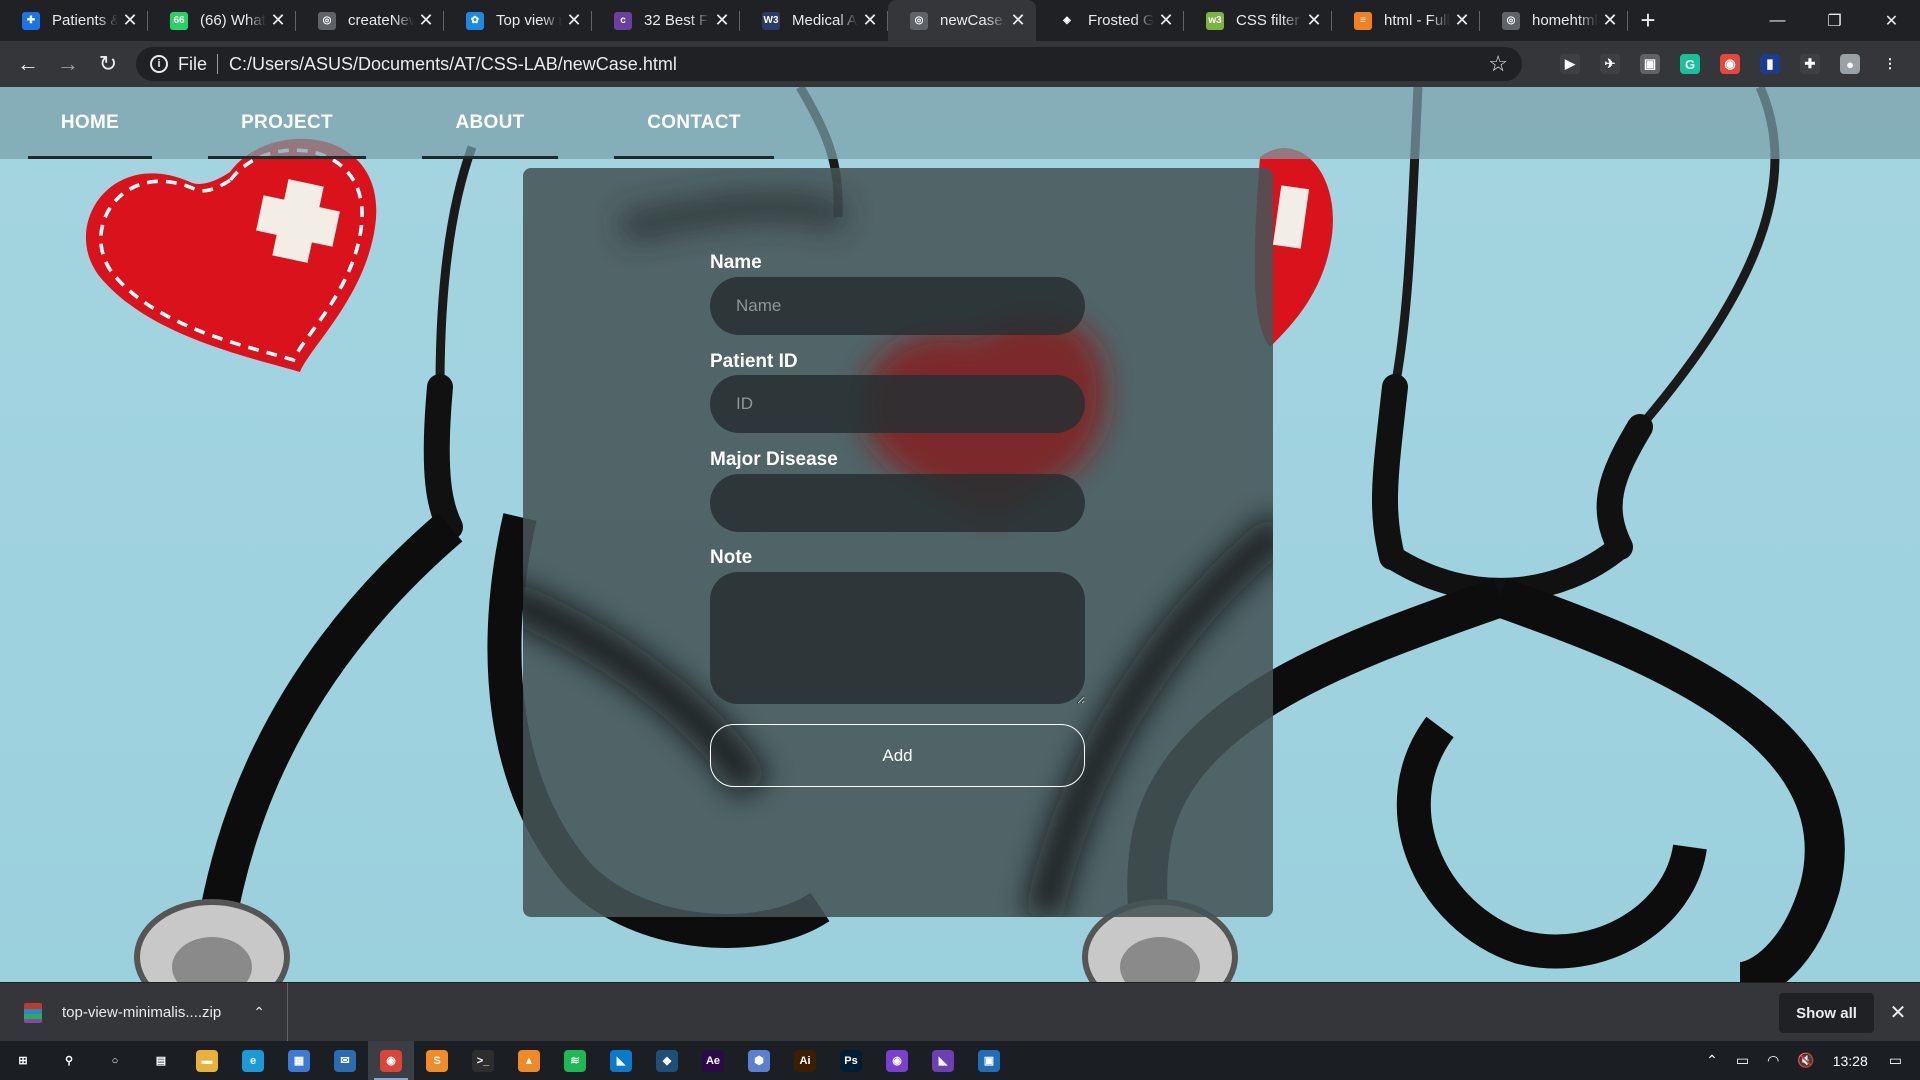  What do you see at coordinates (115, 1060) in the screenshot?
I see `taskbar-cortana: ○` at bounding box center [115, 1060].